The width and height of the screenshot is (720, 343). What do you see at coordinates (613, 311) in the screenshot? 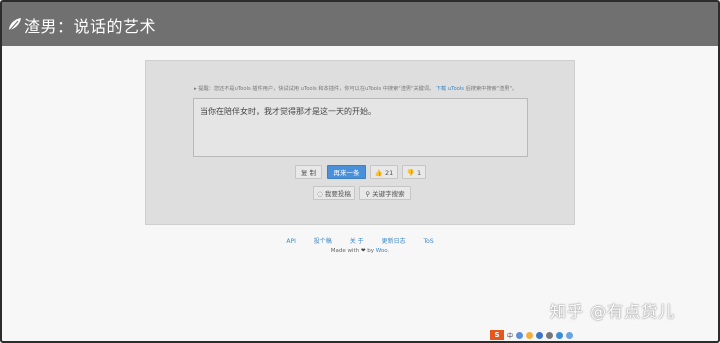
I see `watermark: 知乎 @有点货儿` at bounding box center [613, 311].